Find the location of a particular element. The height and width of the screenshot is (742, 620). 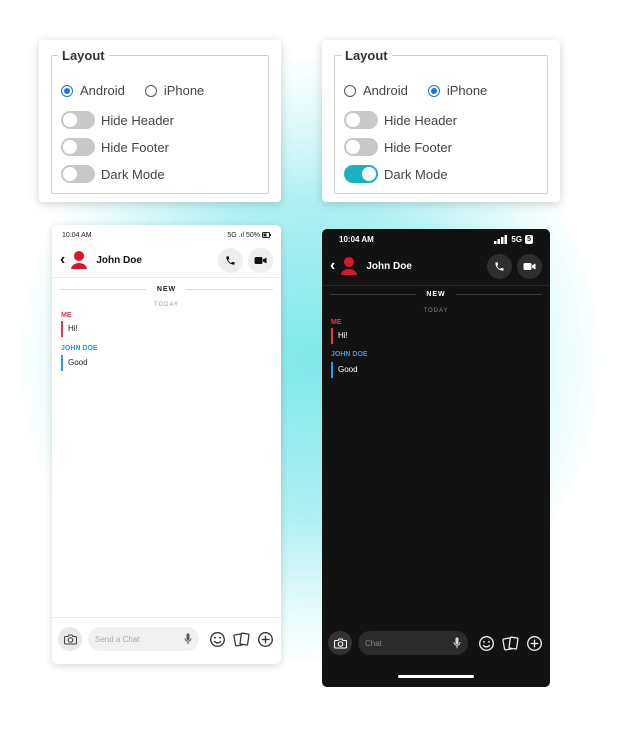

status-network: 5G is located at coordinates (517, 239).